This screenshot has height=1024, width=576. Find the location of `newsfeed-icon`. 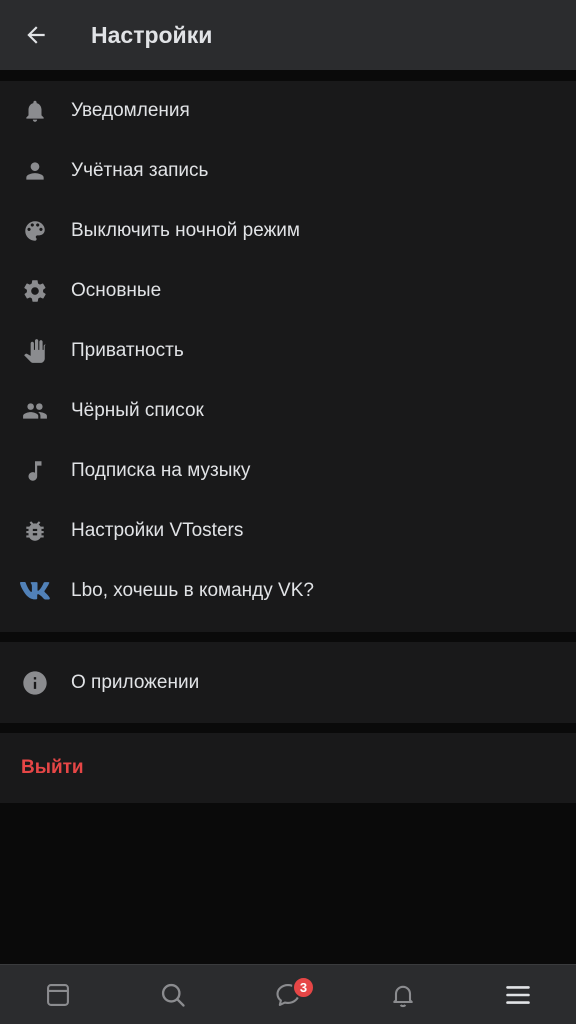

newsfeed-icon is located at coordinates (58, 995).